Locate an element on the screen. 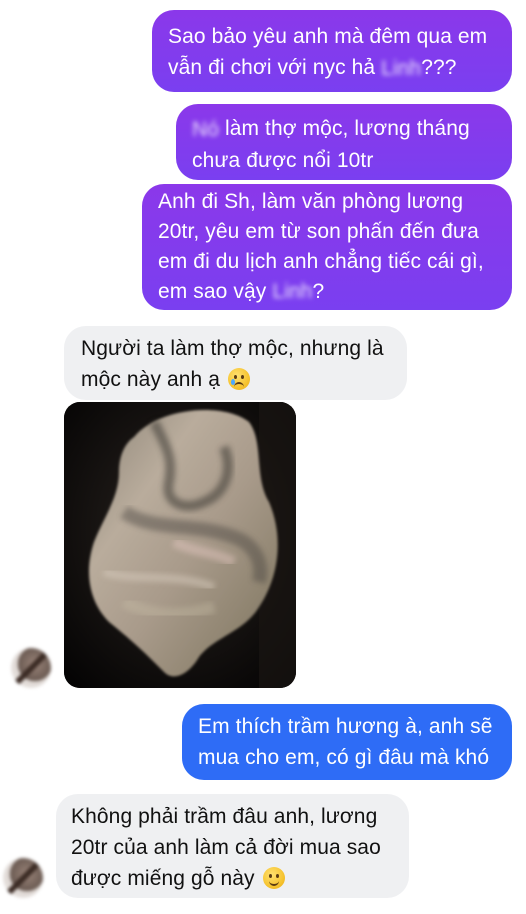 This screenshot has width=526, height=914. agarwood-photo is located at coordinates (180, 545).